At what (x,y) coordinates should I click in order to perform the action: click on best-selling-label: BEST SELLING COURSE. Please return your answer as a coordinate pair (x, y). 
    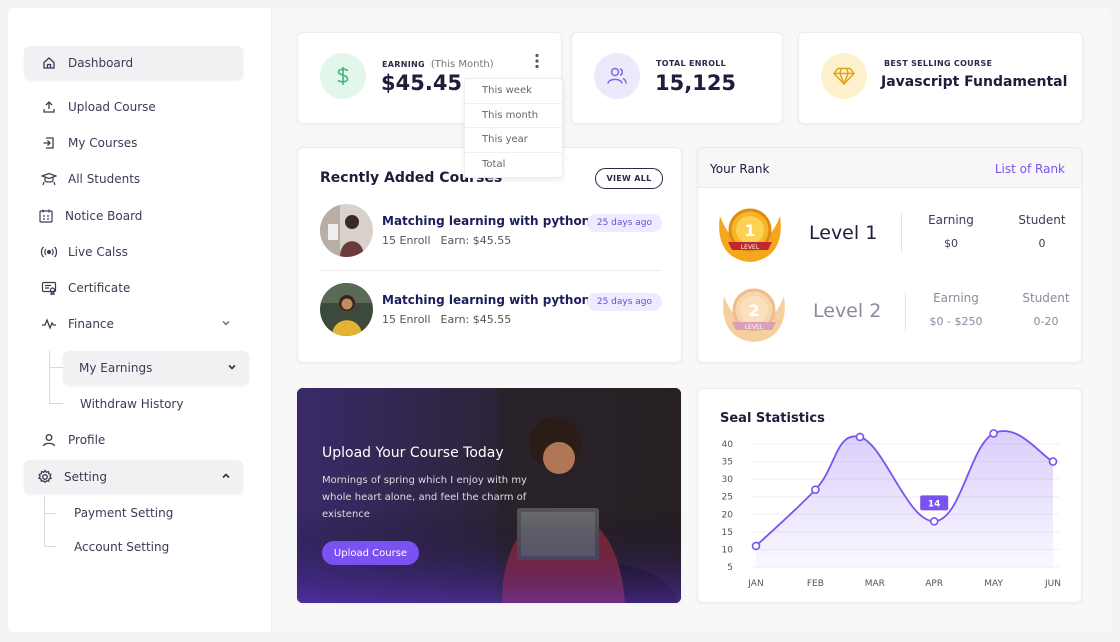
    Looking at the image, I should click on (938, 63).